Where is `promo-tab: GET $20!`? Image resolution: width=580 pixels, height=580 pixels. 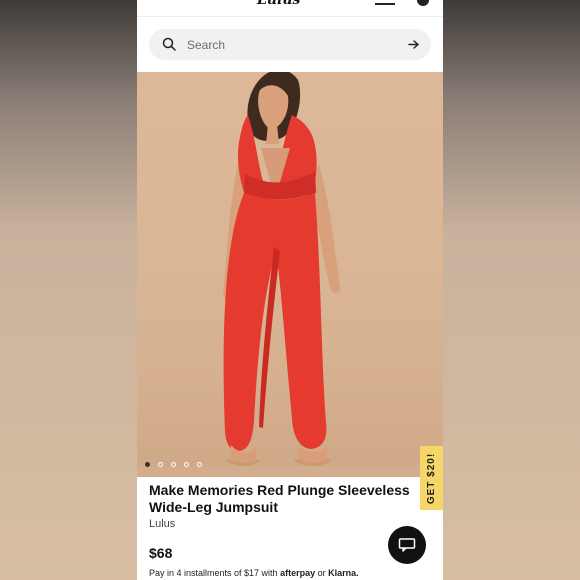
promo-tab: GET $20! is located at coordinates (431, 478).